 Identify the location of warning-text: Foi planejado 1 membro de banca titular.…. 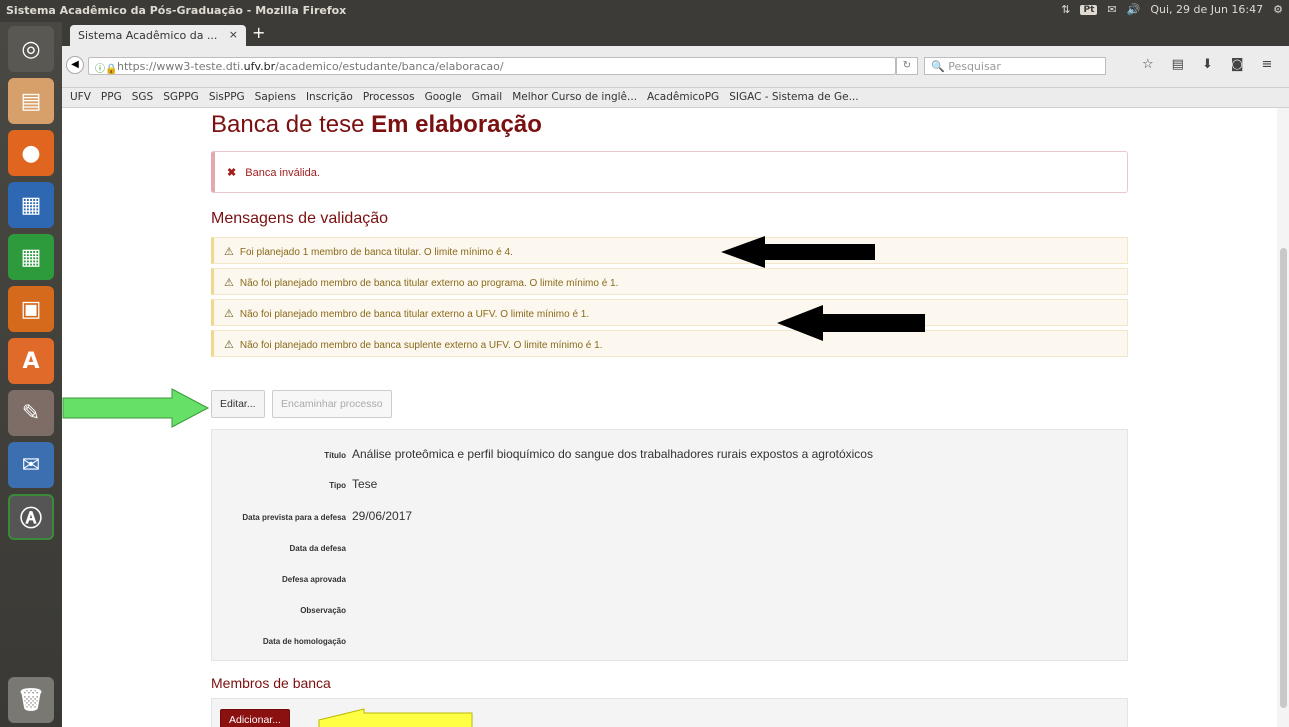
(376, 252).